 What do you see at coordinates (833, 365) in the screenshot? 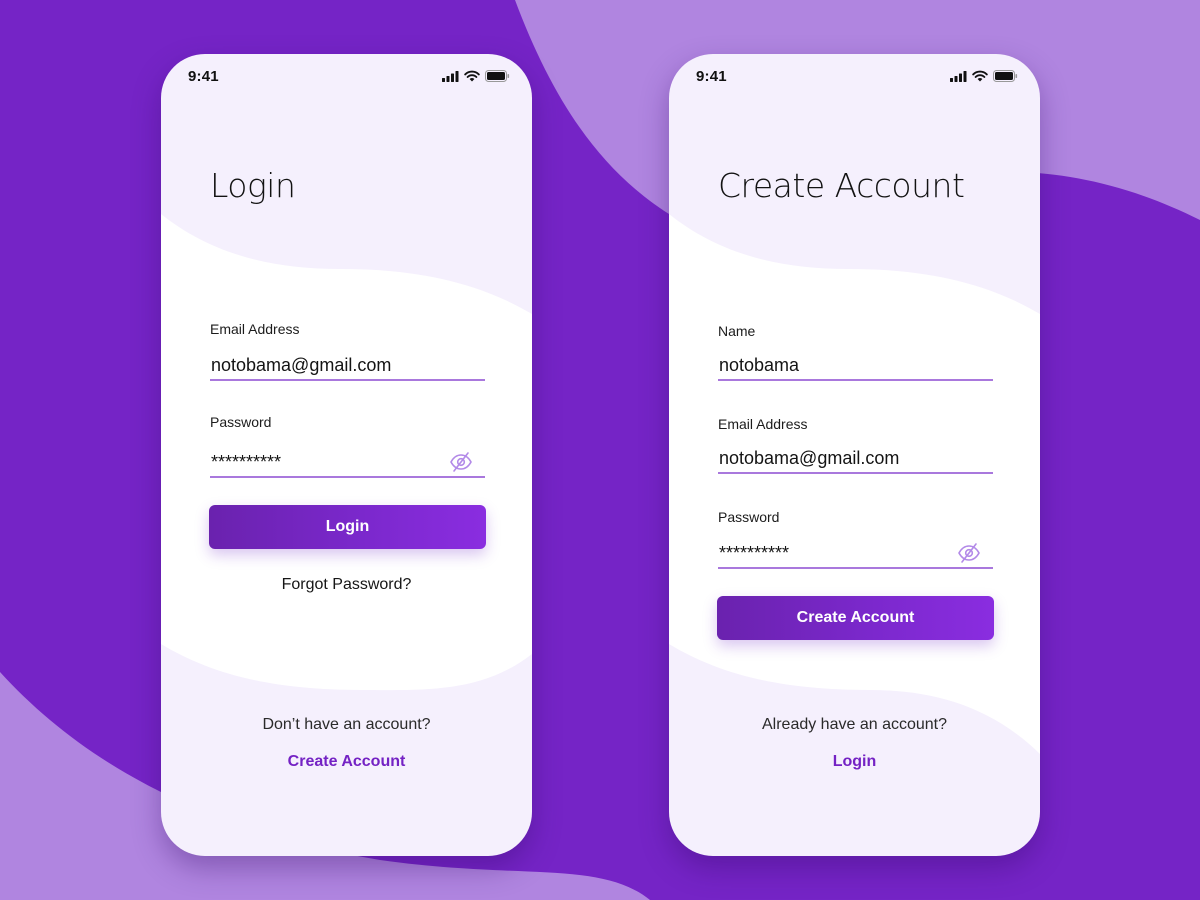
I see `name-input` at bounding box center [833, 365].